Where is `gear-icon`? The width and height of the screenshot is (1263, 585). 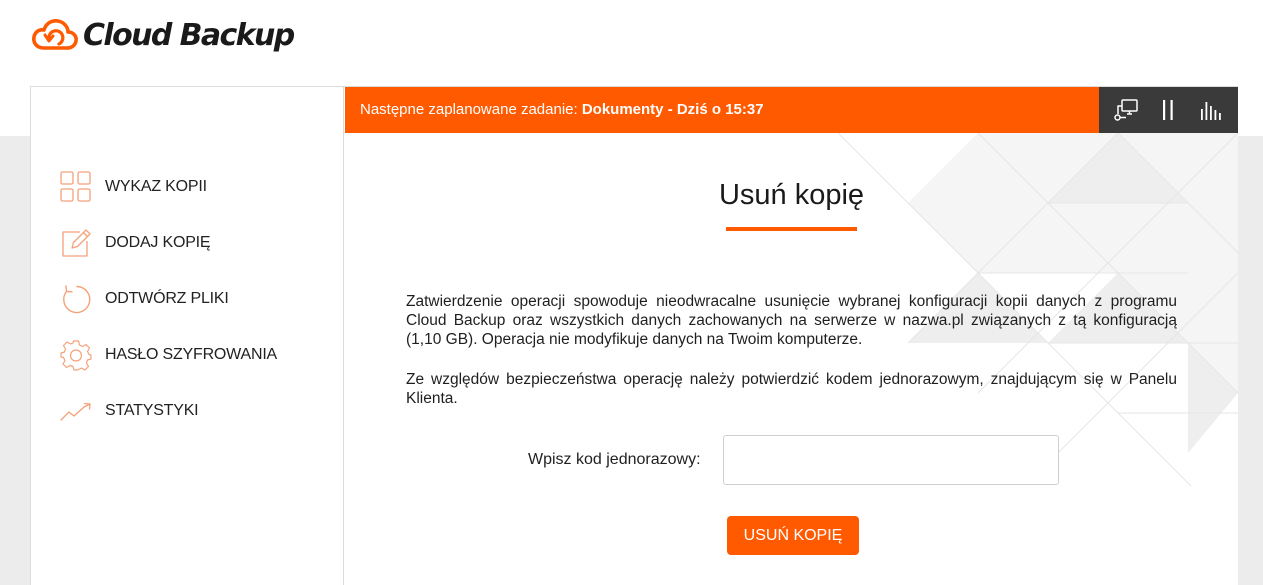
gear-icon is located at coordinates (76, 355).